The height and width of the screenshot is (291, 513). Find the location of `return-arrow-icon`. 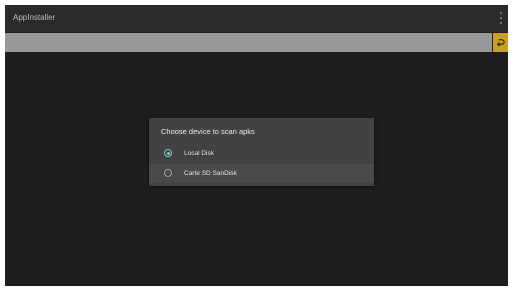

return-arrow-icon is located at coordinates (500, 43).